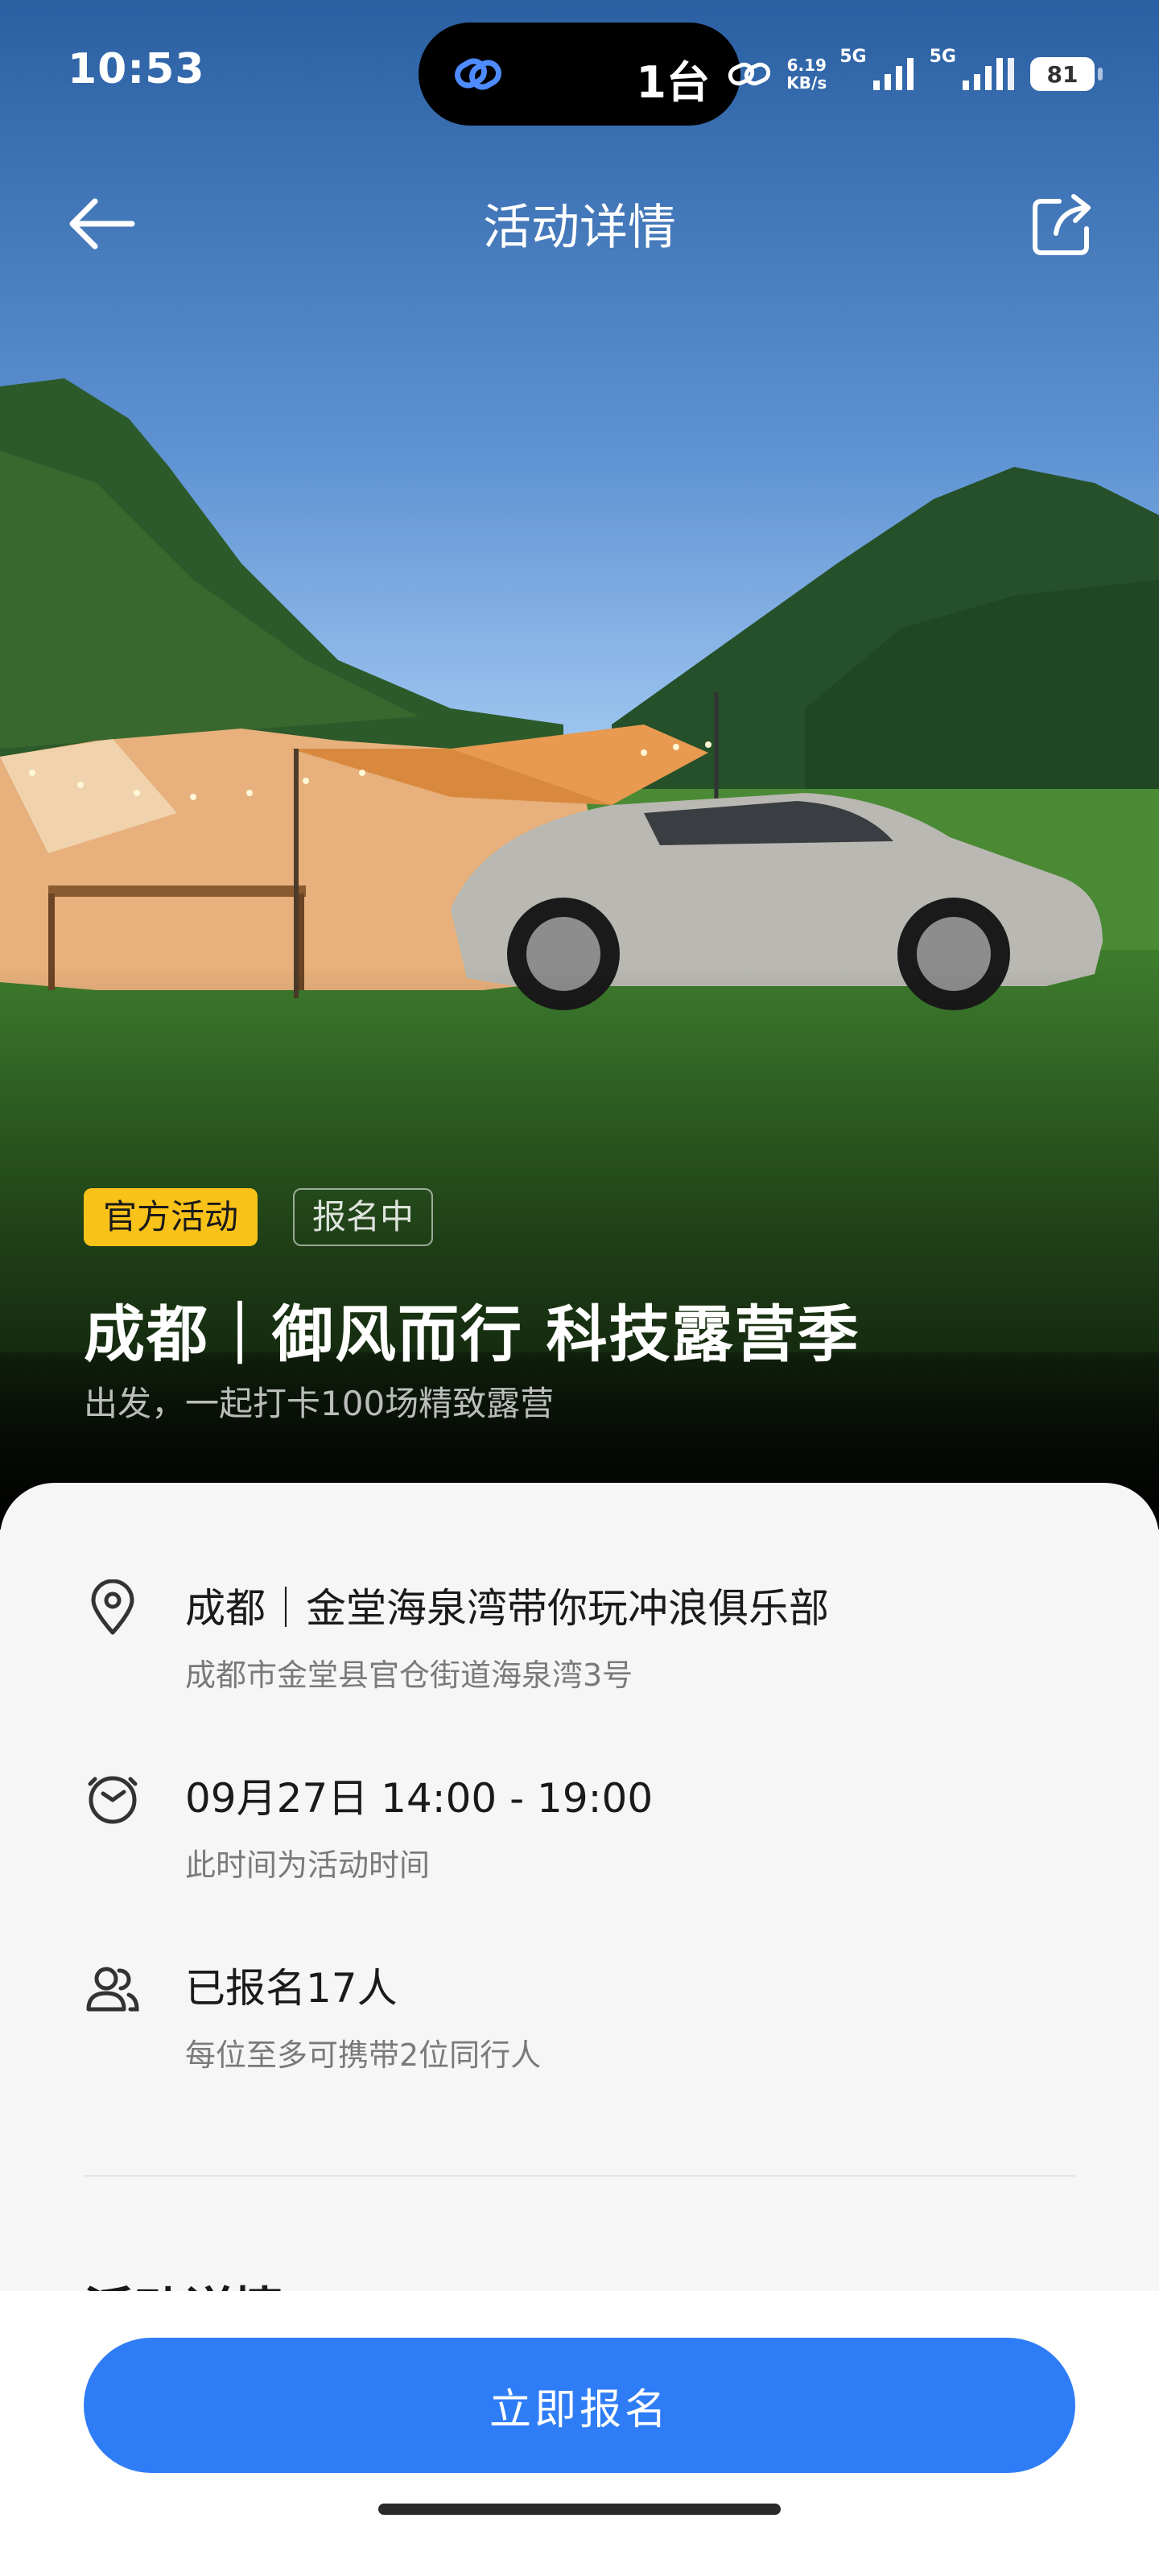  I want to click on signal-1-label: 5G, so click(853, 57).